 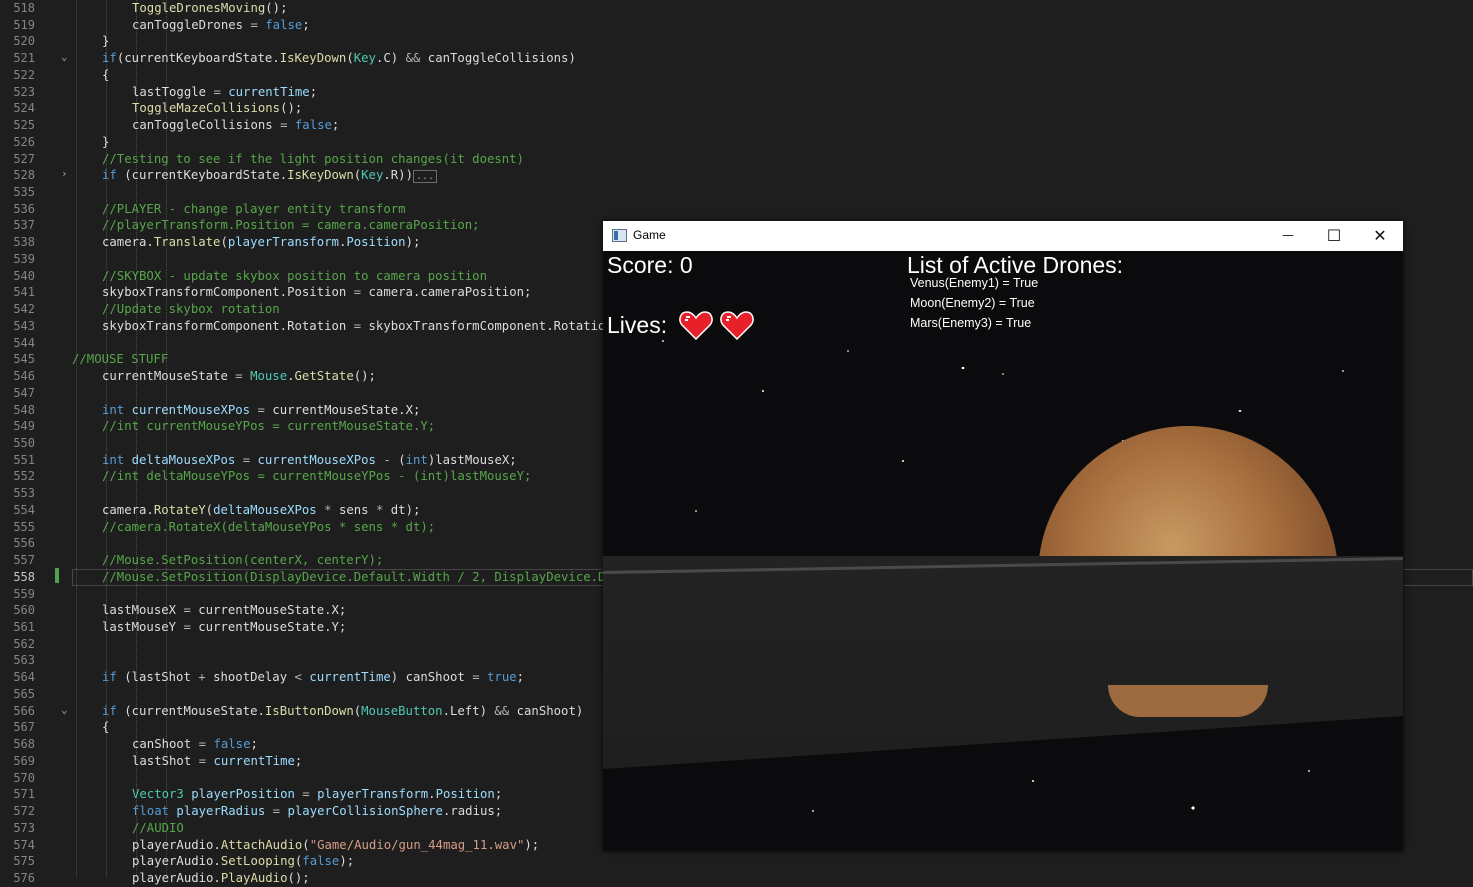 I want to click on code-token: //AUDIO, so click(x=158, y=827).